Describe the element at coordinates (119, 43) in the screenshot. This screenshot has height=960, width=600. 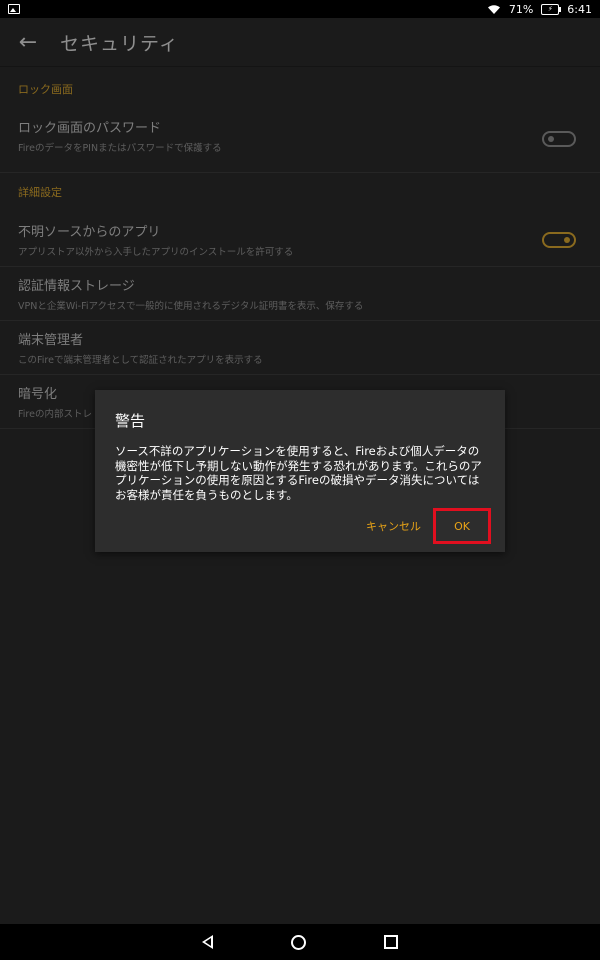
I see `page-title: セキュリティ` at that location.